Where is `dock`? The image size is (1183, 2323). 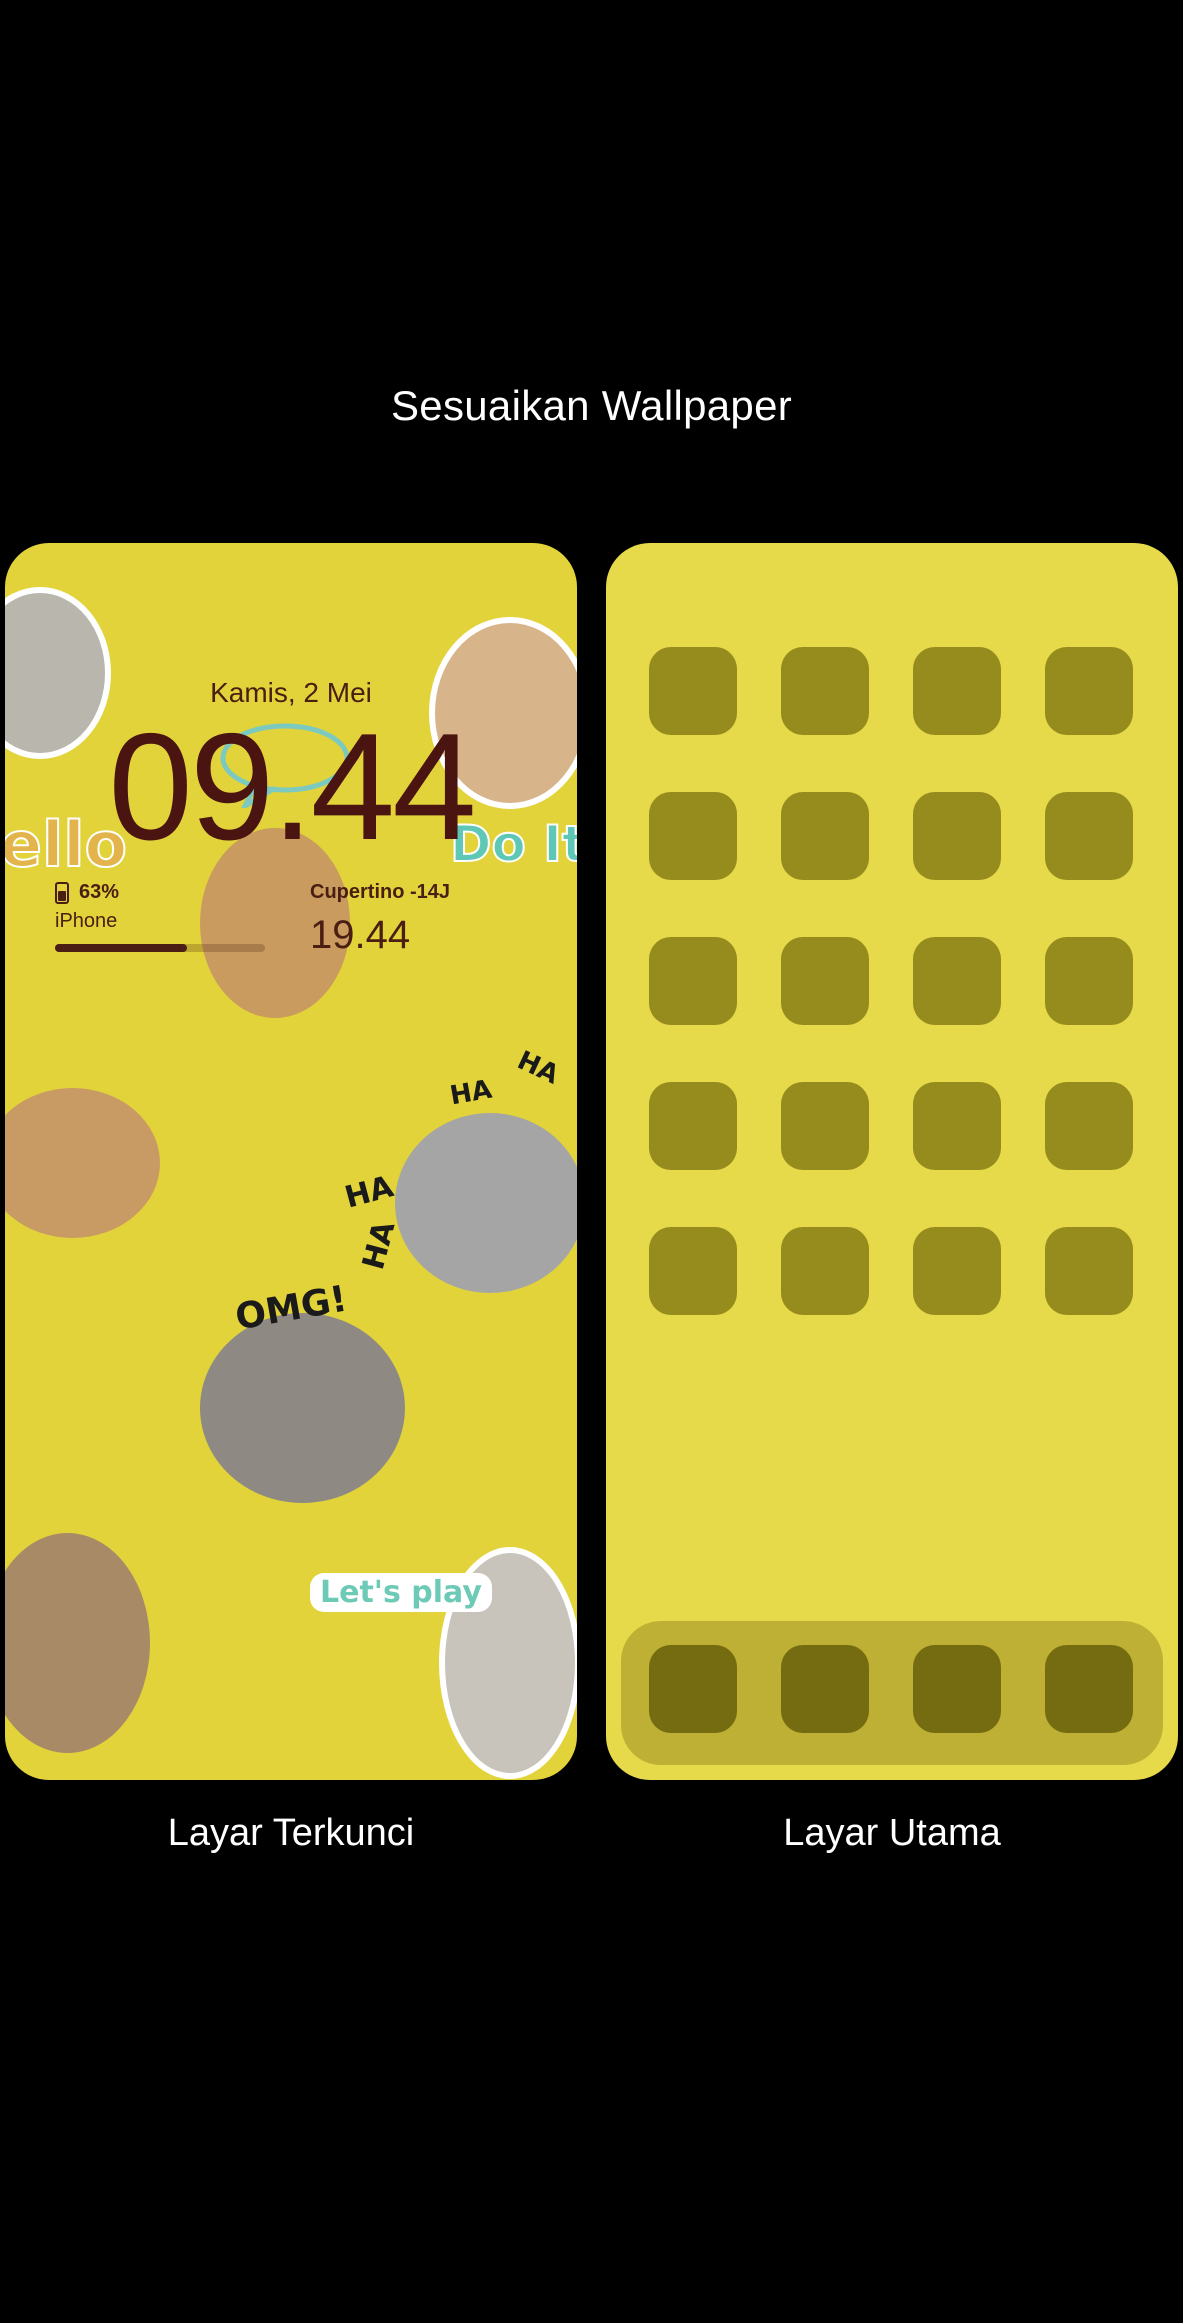
dock is located at coordinates (892, 1693).